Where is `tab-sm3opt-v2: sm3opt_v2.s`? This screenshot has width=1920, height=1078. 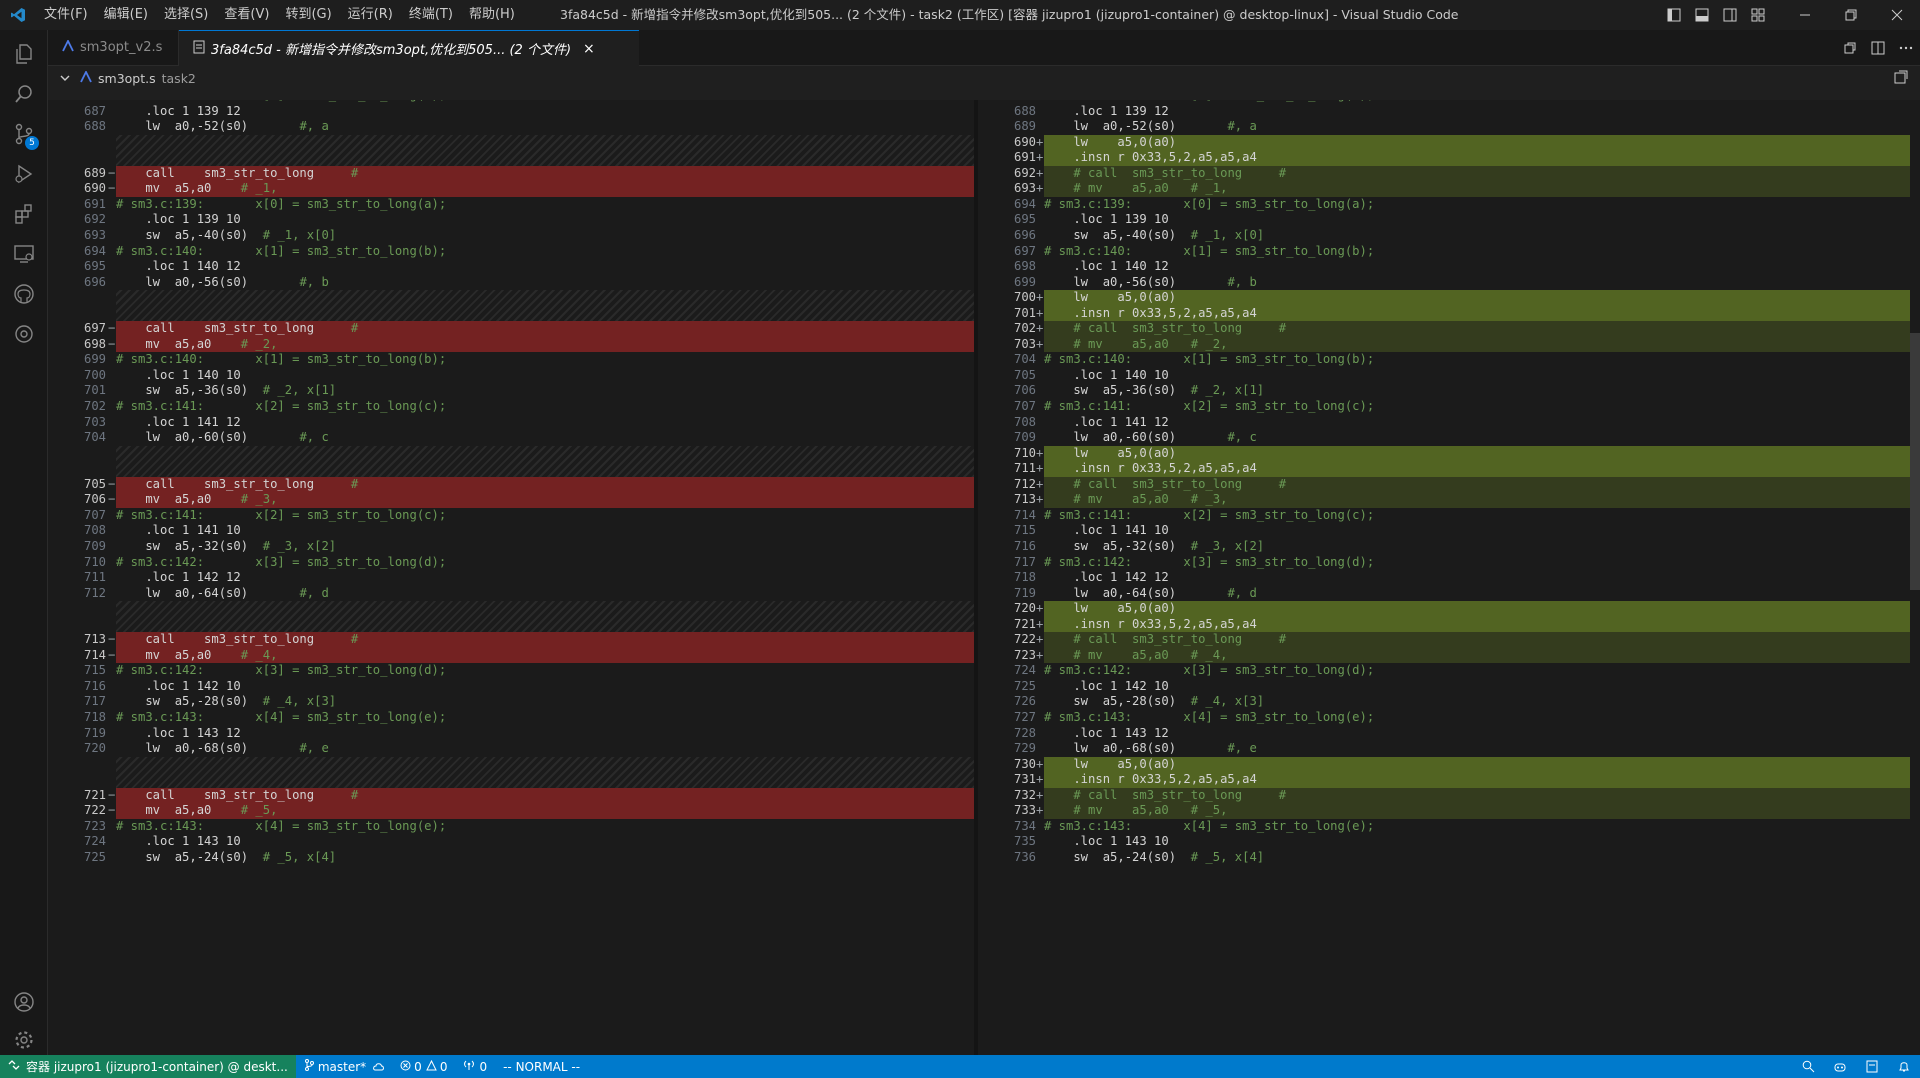 tab-sm3opt-v2: sm3opt_v2.s is located at coordinates (113, 47).